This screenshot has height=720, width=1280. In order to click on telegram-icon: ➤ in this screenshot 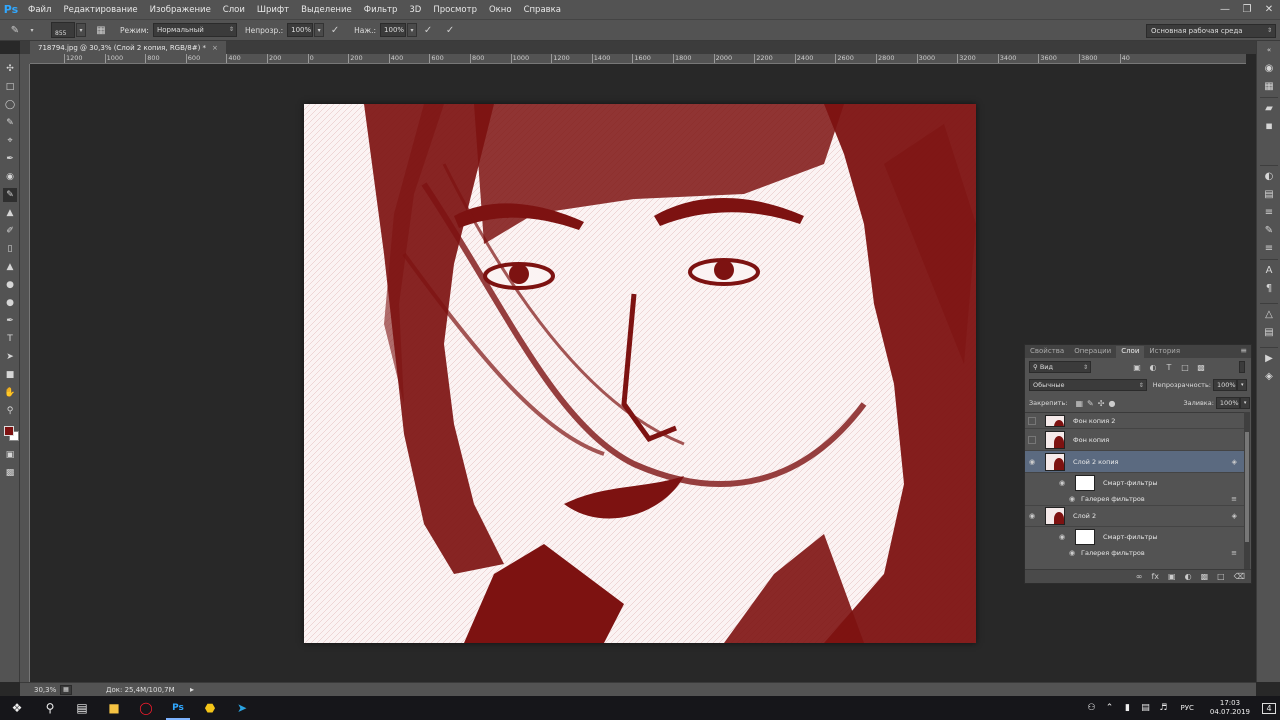, I will do `click(242, 708)`.